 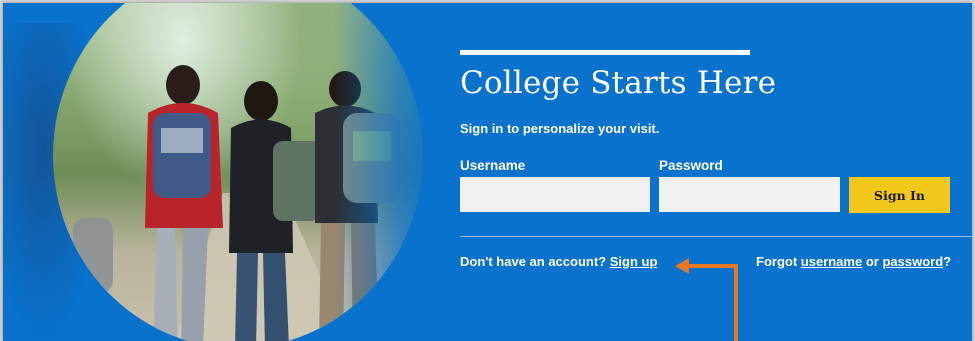 I want to click on username-input, so click(x=555, y=194).